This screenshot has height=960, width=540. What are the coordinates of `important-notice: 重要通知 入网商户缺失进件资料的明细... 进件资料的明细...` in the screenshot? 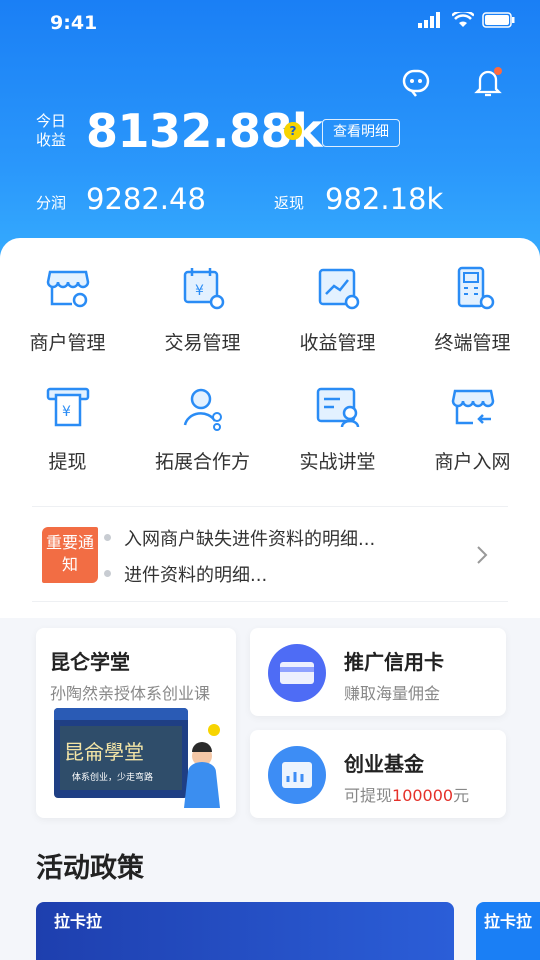 It's located at (270, 554).